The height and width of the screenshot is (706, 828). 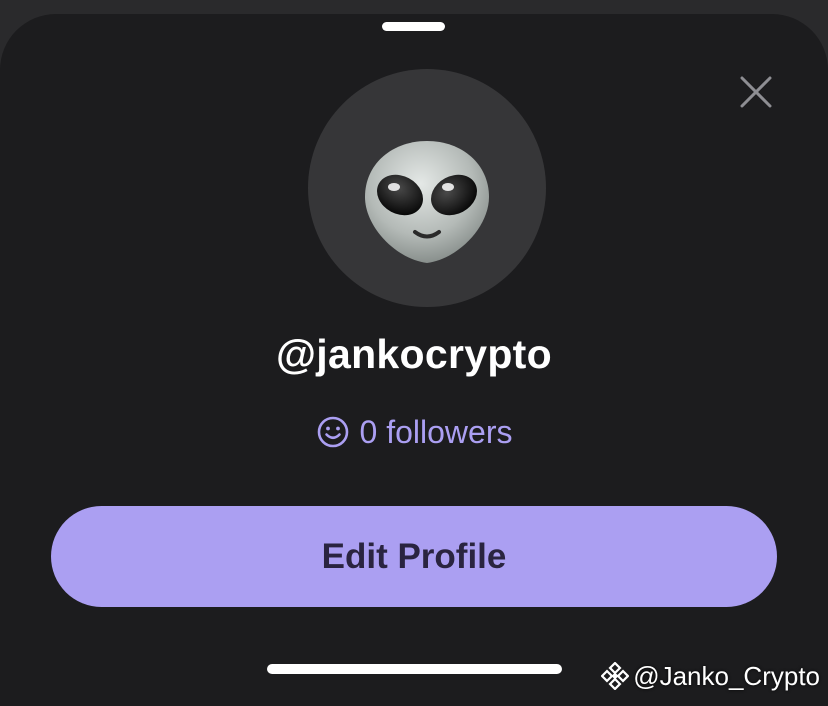 I want to click on smiley-icon, so click(x=332, y=432).